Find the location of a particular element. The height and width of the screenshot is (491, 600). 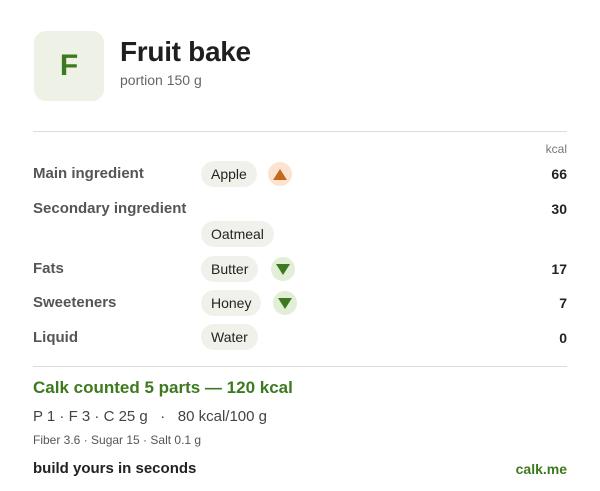

header-divider is located at coordinates (300, 131).